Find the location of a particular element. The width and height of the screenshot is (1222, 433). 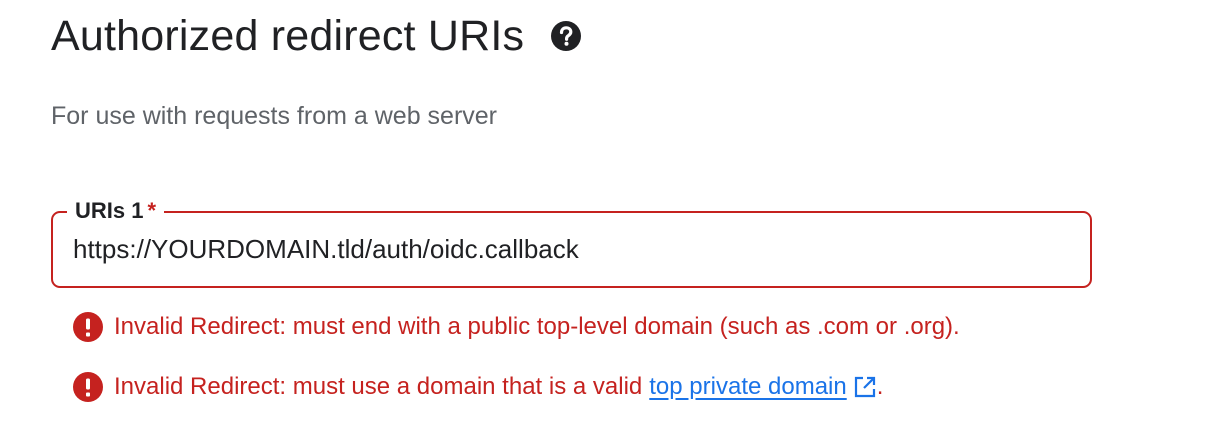

error-text-end: . is located at coordinates (880, 386).